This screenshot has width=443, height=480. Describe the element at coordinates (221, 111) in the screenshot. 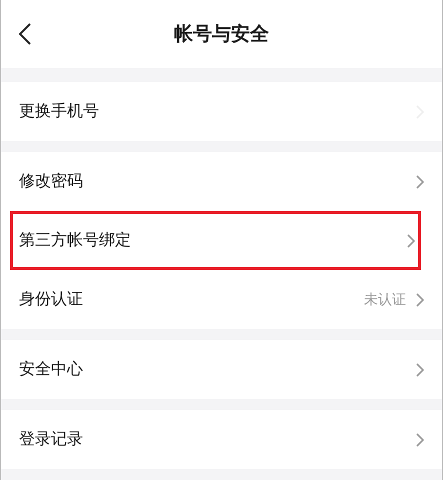

I see `settings-row: 更换手机号` at that location.